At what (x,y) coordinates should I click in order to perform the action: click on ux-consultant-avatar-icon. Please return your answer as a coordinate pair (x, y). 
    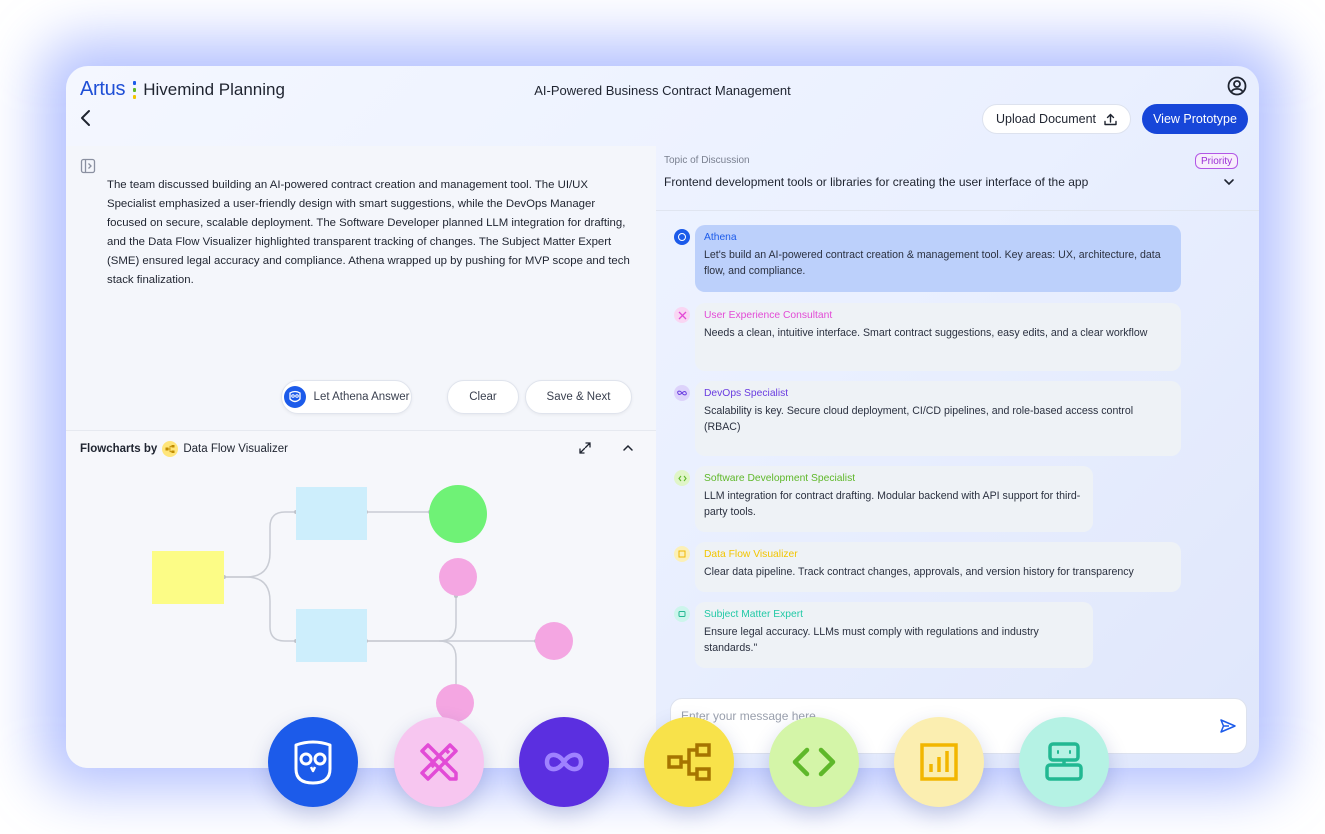
    Looking at the image, I should click on (682, 315).